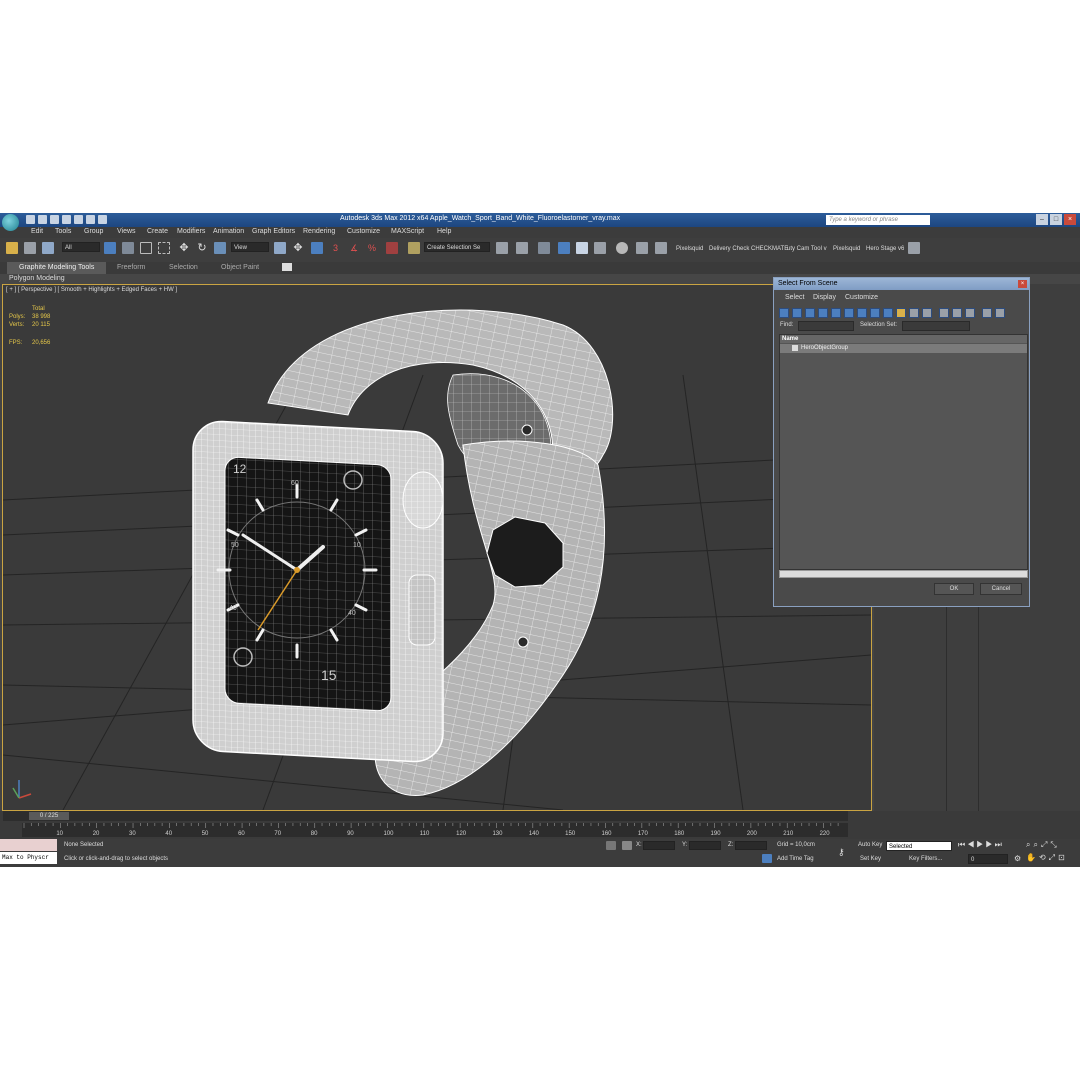  What do you see at coordinates (54, 219) in the screenshot?
I see `save-file-icon` at bounding box center [54, 219].